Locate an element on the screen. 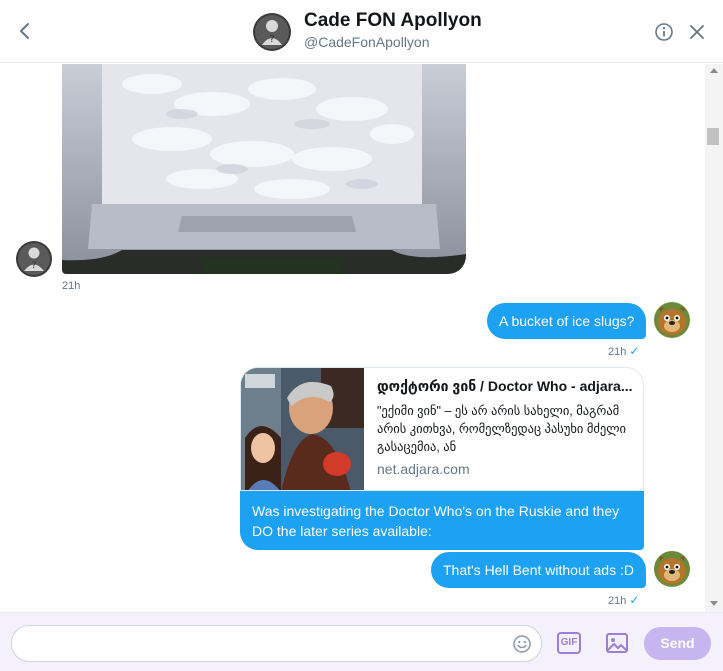 The width and height of the screenshot is (723, 671). link-card-image is located at coordinates (302, 429).